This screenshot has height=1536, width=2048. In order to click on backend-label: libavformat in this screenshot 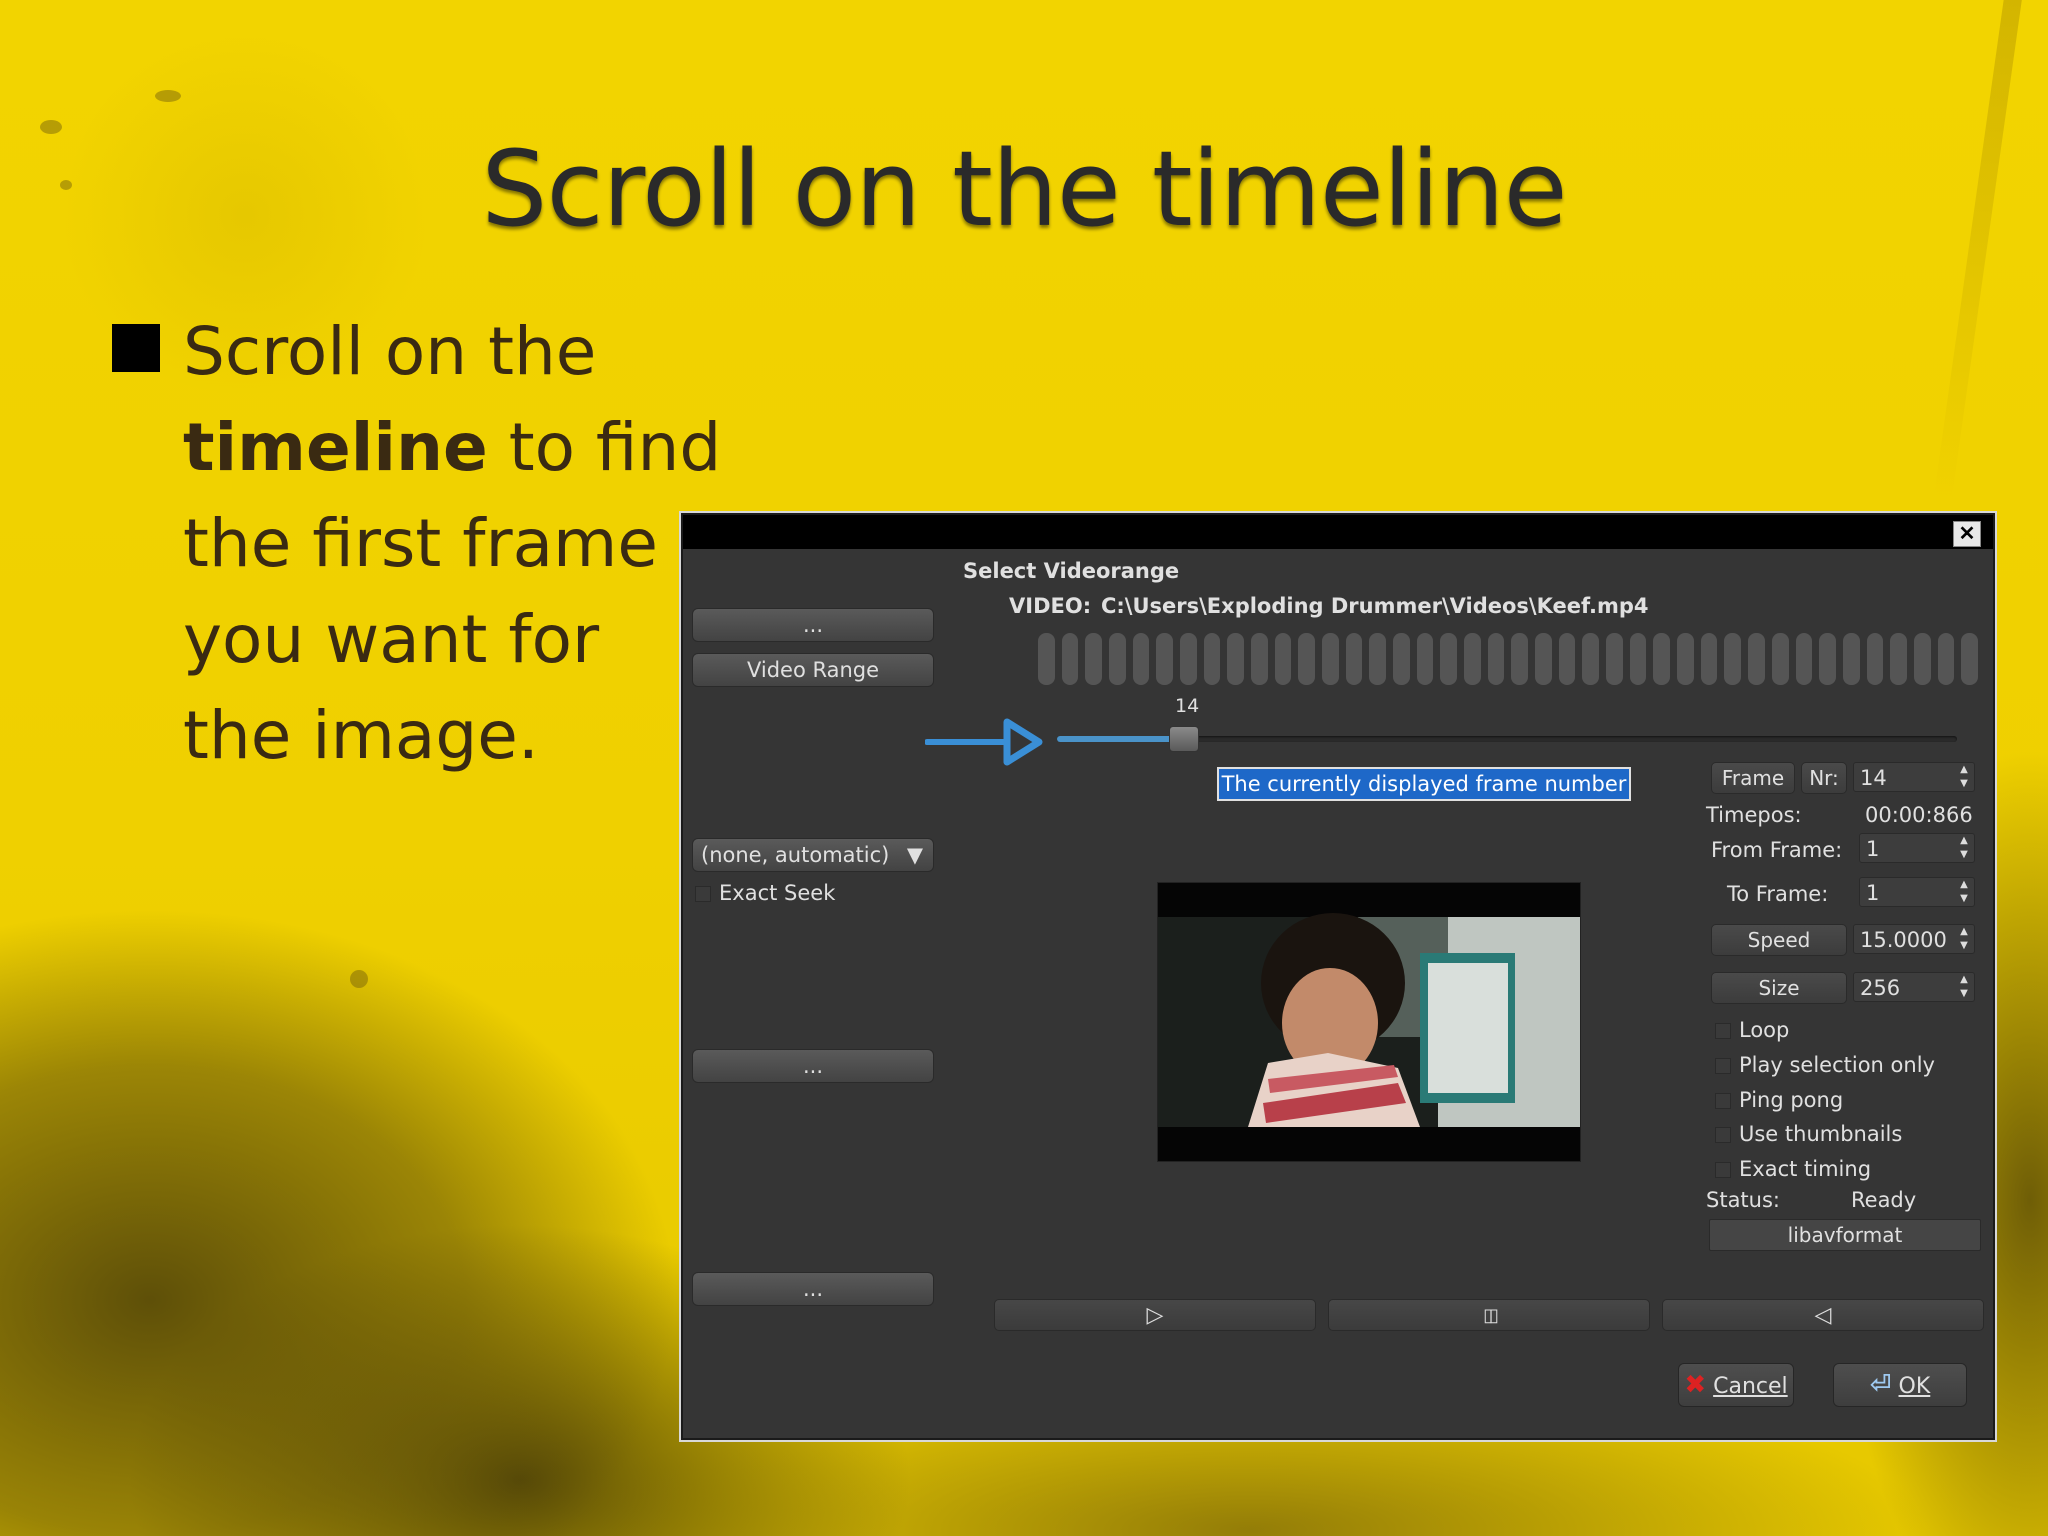, I will do `click(1845, 1235)`.